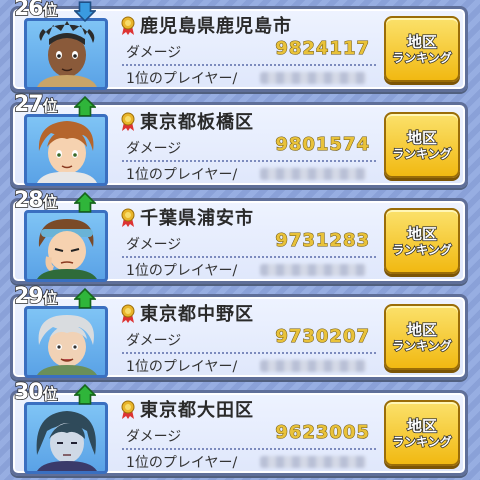  Describe the element at coordinates (197, 410) in the screenshot. I see `region-name: 東京都大田区` at that location.